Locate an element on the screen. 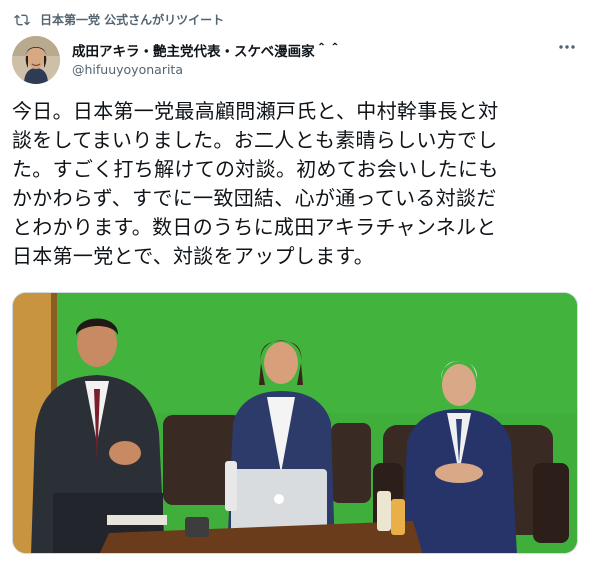 This screenshot has width=594, height=567. author-handle: @hifuuyoyonarita is located at coordinates (127, 69).